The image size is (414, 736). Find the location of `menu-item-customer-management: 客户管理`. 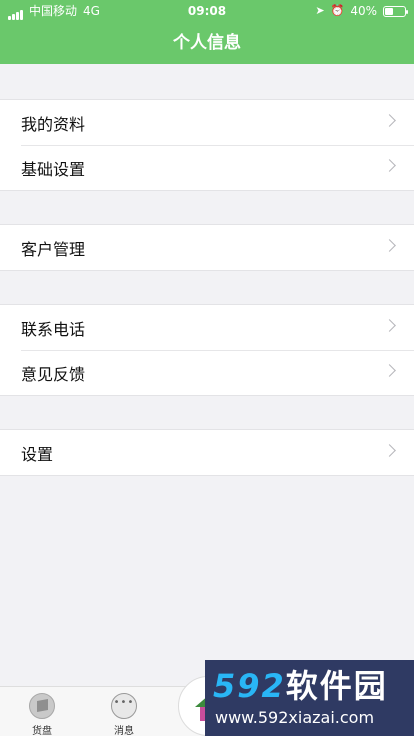

menu-item-customer-management: 客户管理 is located at coordinates (207, 247).